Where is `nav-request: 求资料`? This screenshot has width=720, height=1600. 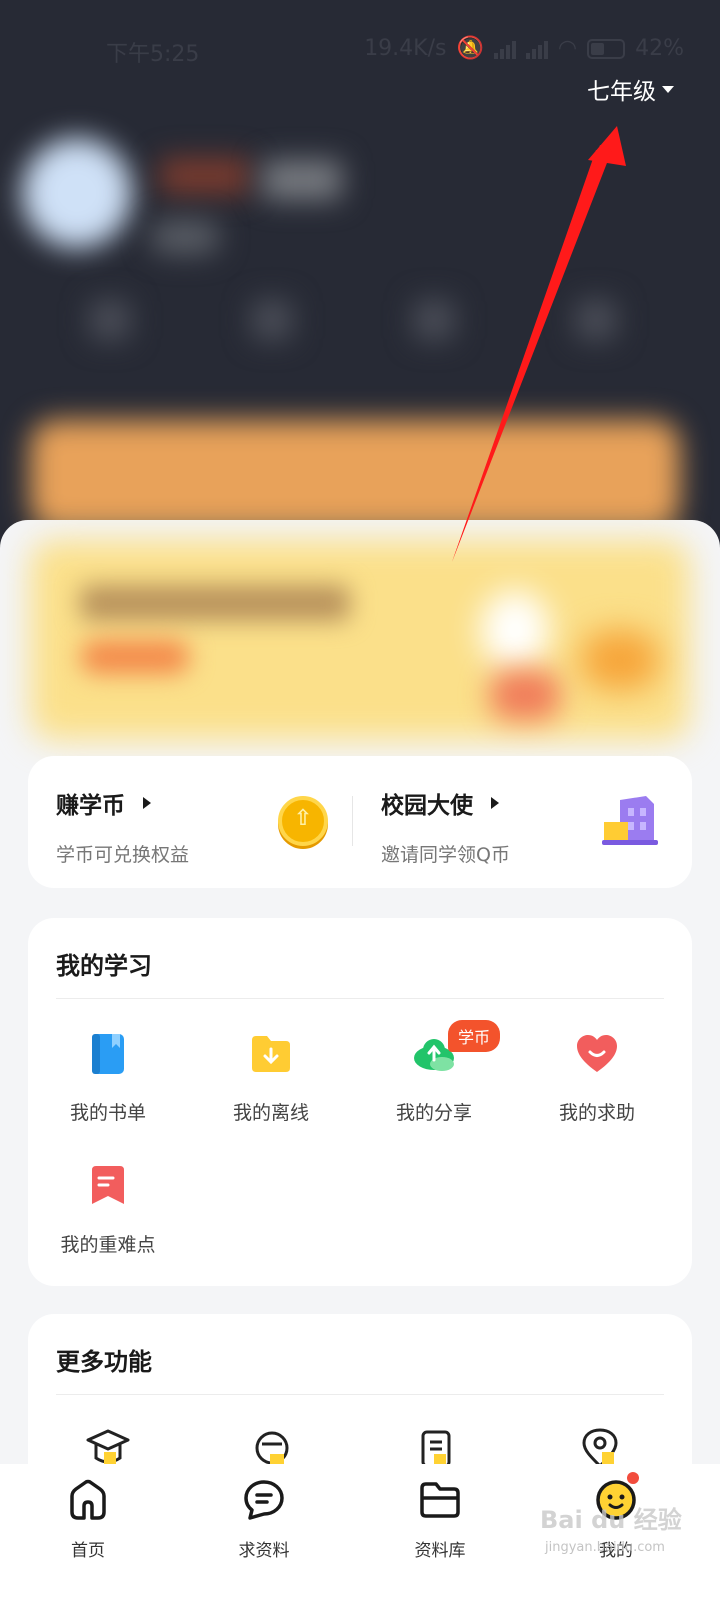 nav-request: 求资料 is located at coordinates (264, 1519).